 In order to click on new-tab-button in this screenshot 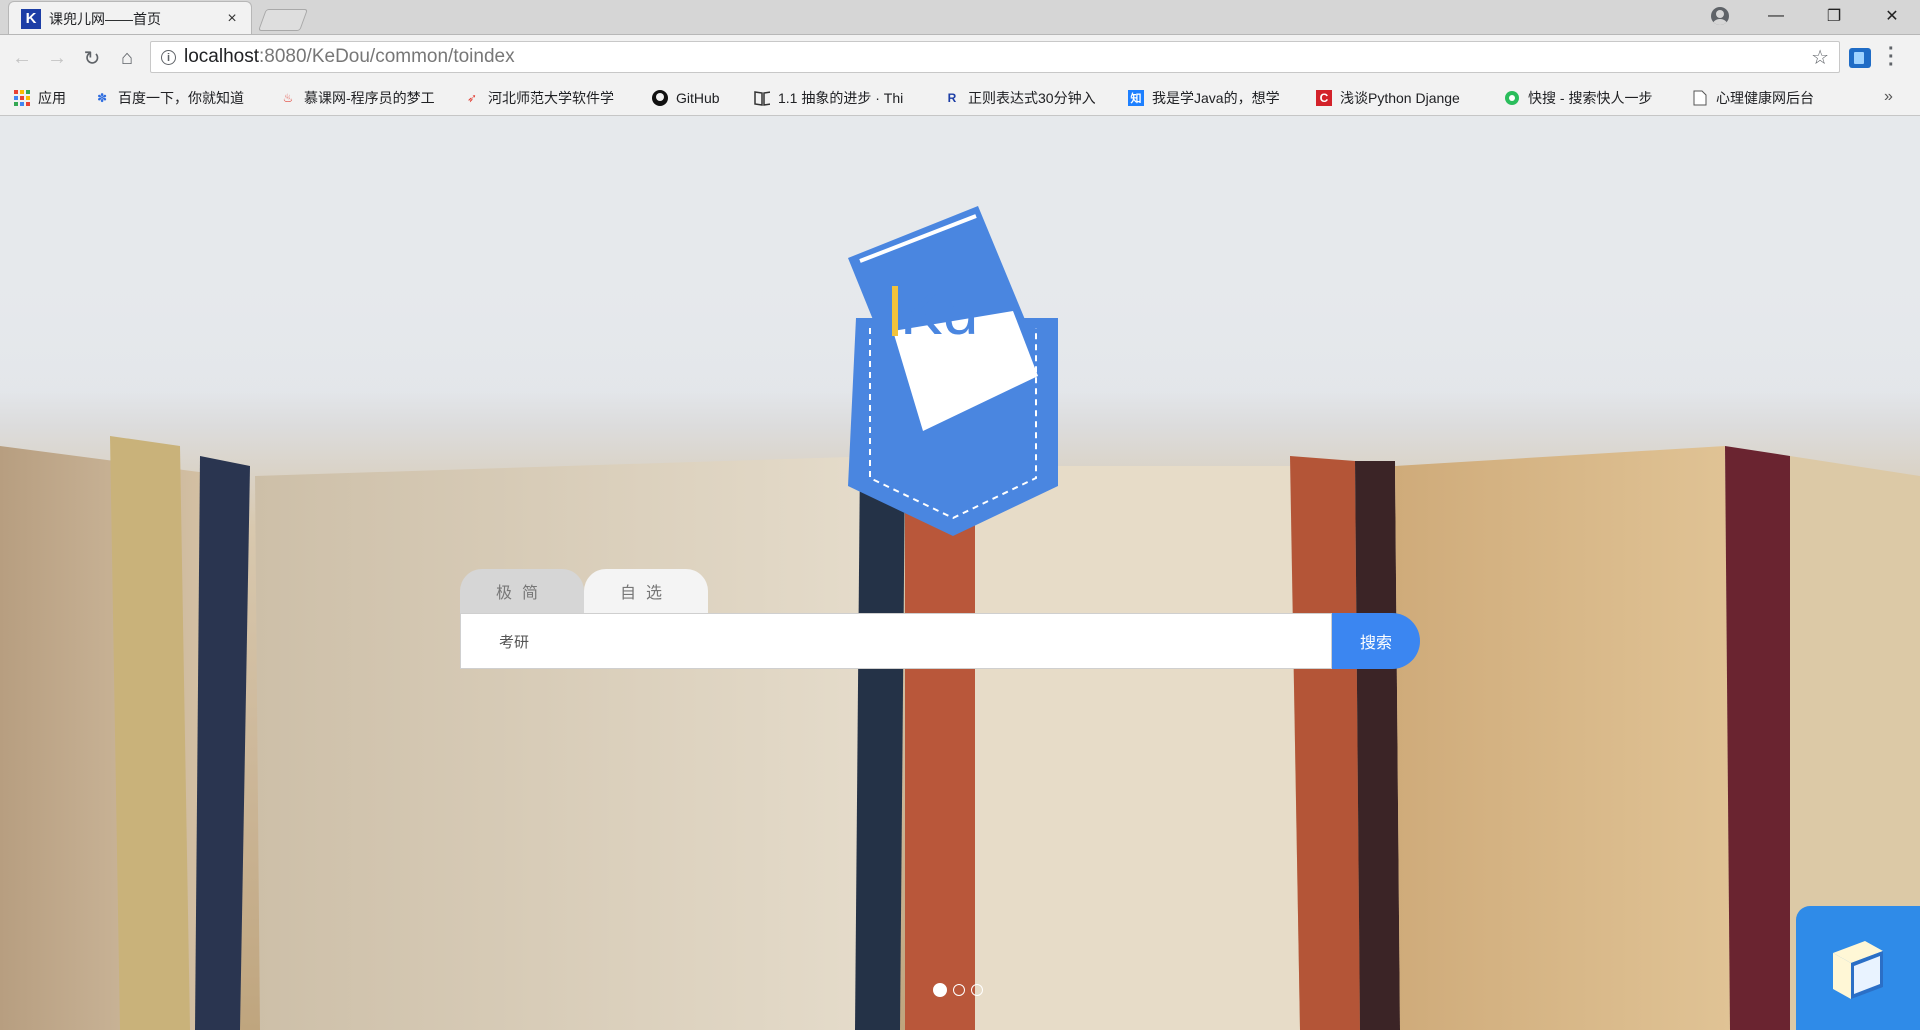, I will do `click(283, 20)`.